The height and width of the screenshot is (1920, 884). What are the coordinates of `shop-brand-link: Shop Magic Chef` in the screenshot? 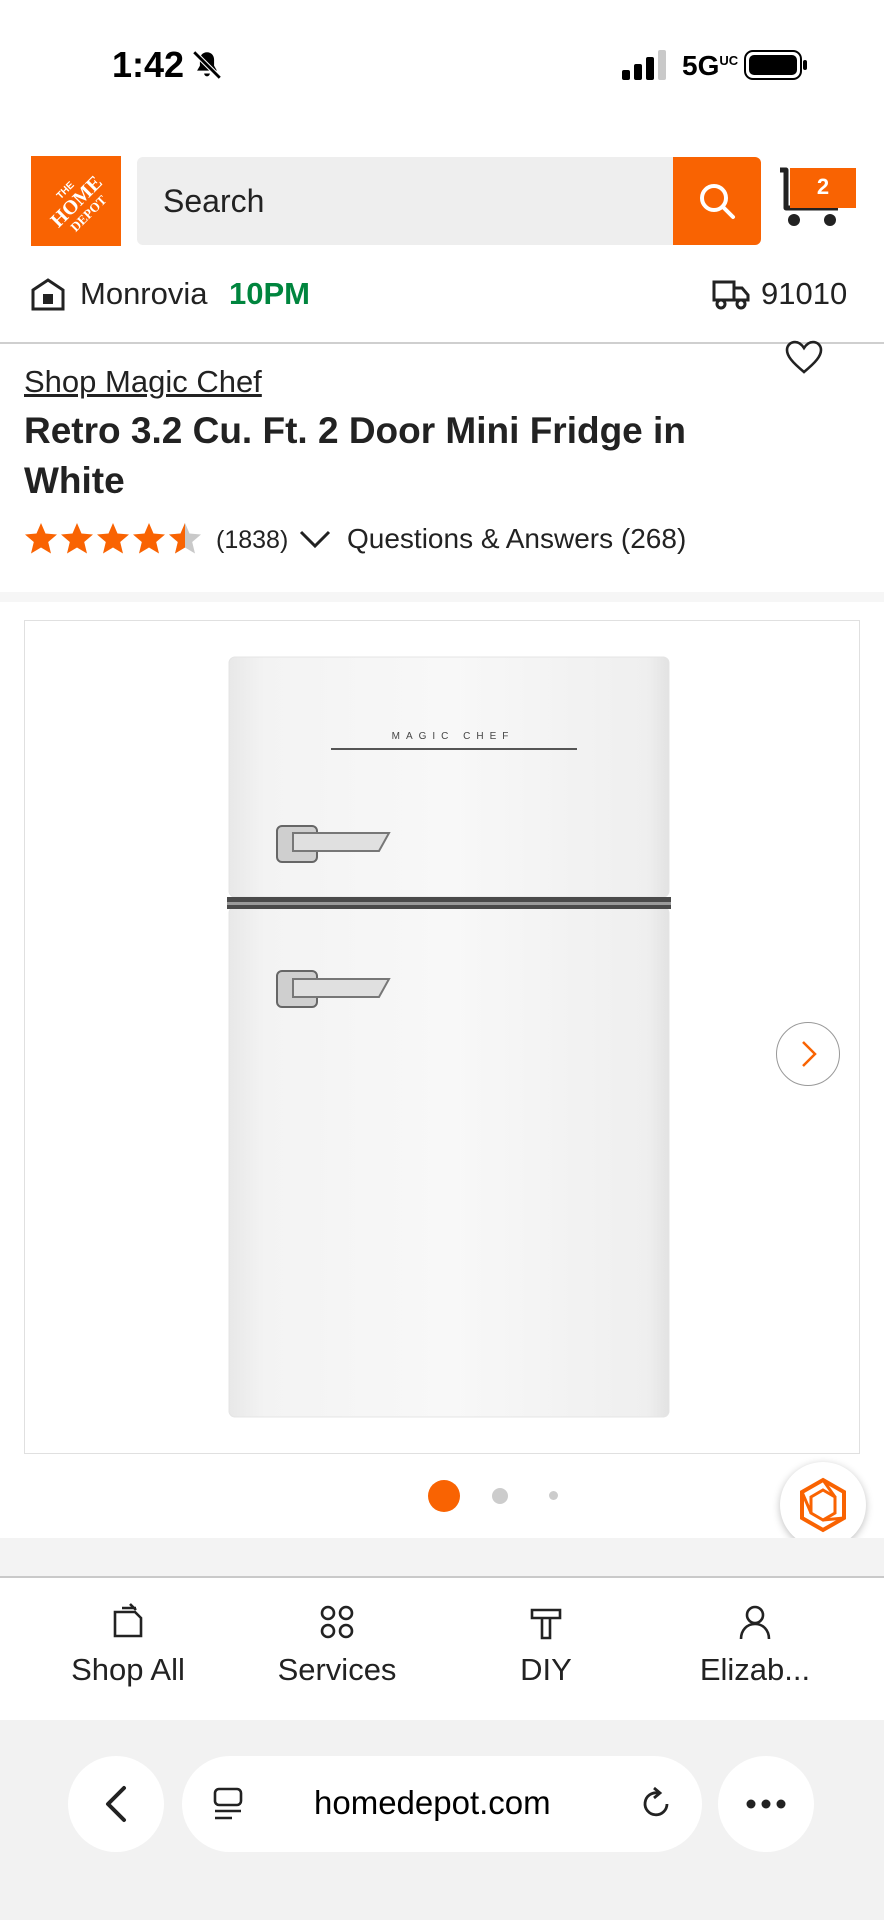 It's located at (143, 382).